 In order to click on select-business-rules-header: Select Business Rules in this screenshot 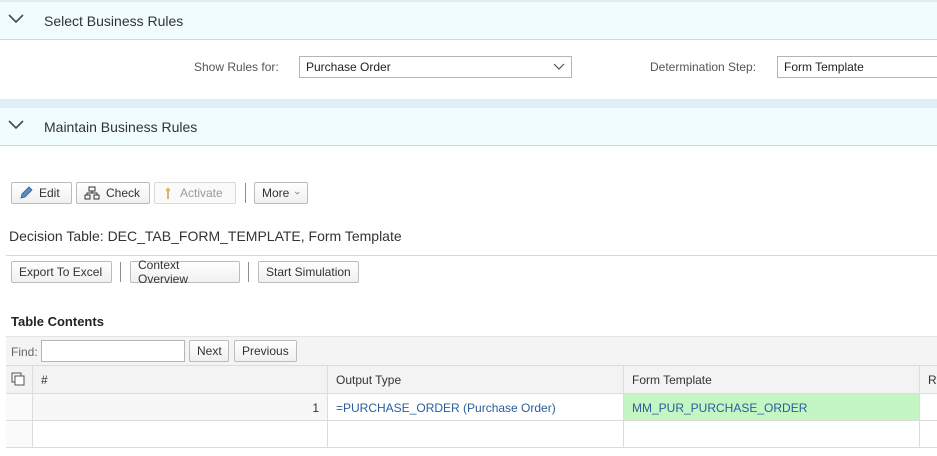, I will do `click(468, 21)`.